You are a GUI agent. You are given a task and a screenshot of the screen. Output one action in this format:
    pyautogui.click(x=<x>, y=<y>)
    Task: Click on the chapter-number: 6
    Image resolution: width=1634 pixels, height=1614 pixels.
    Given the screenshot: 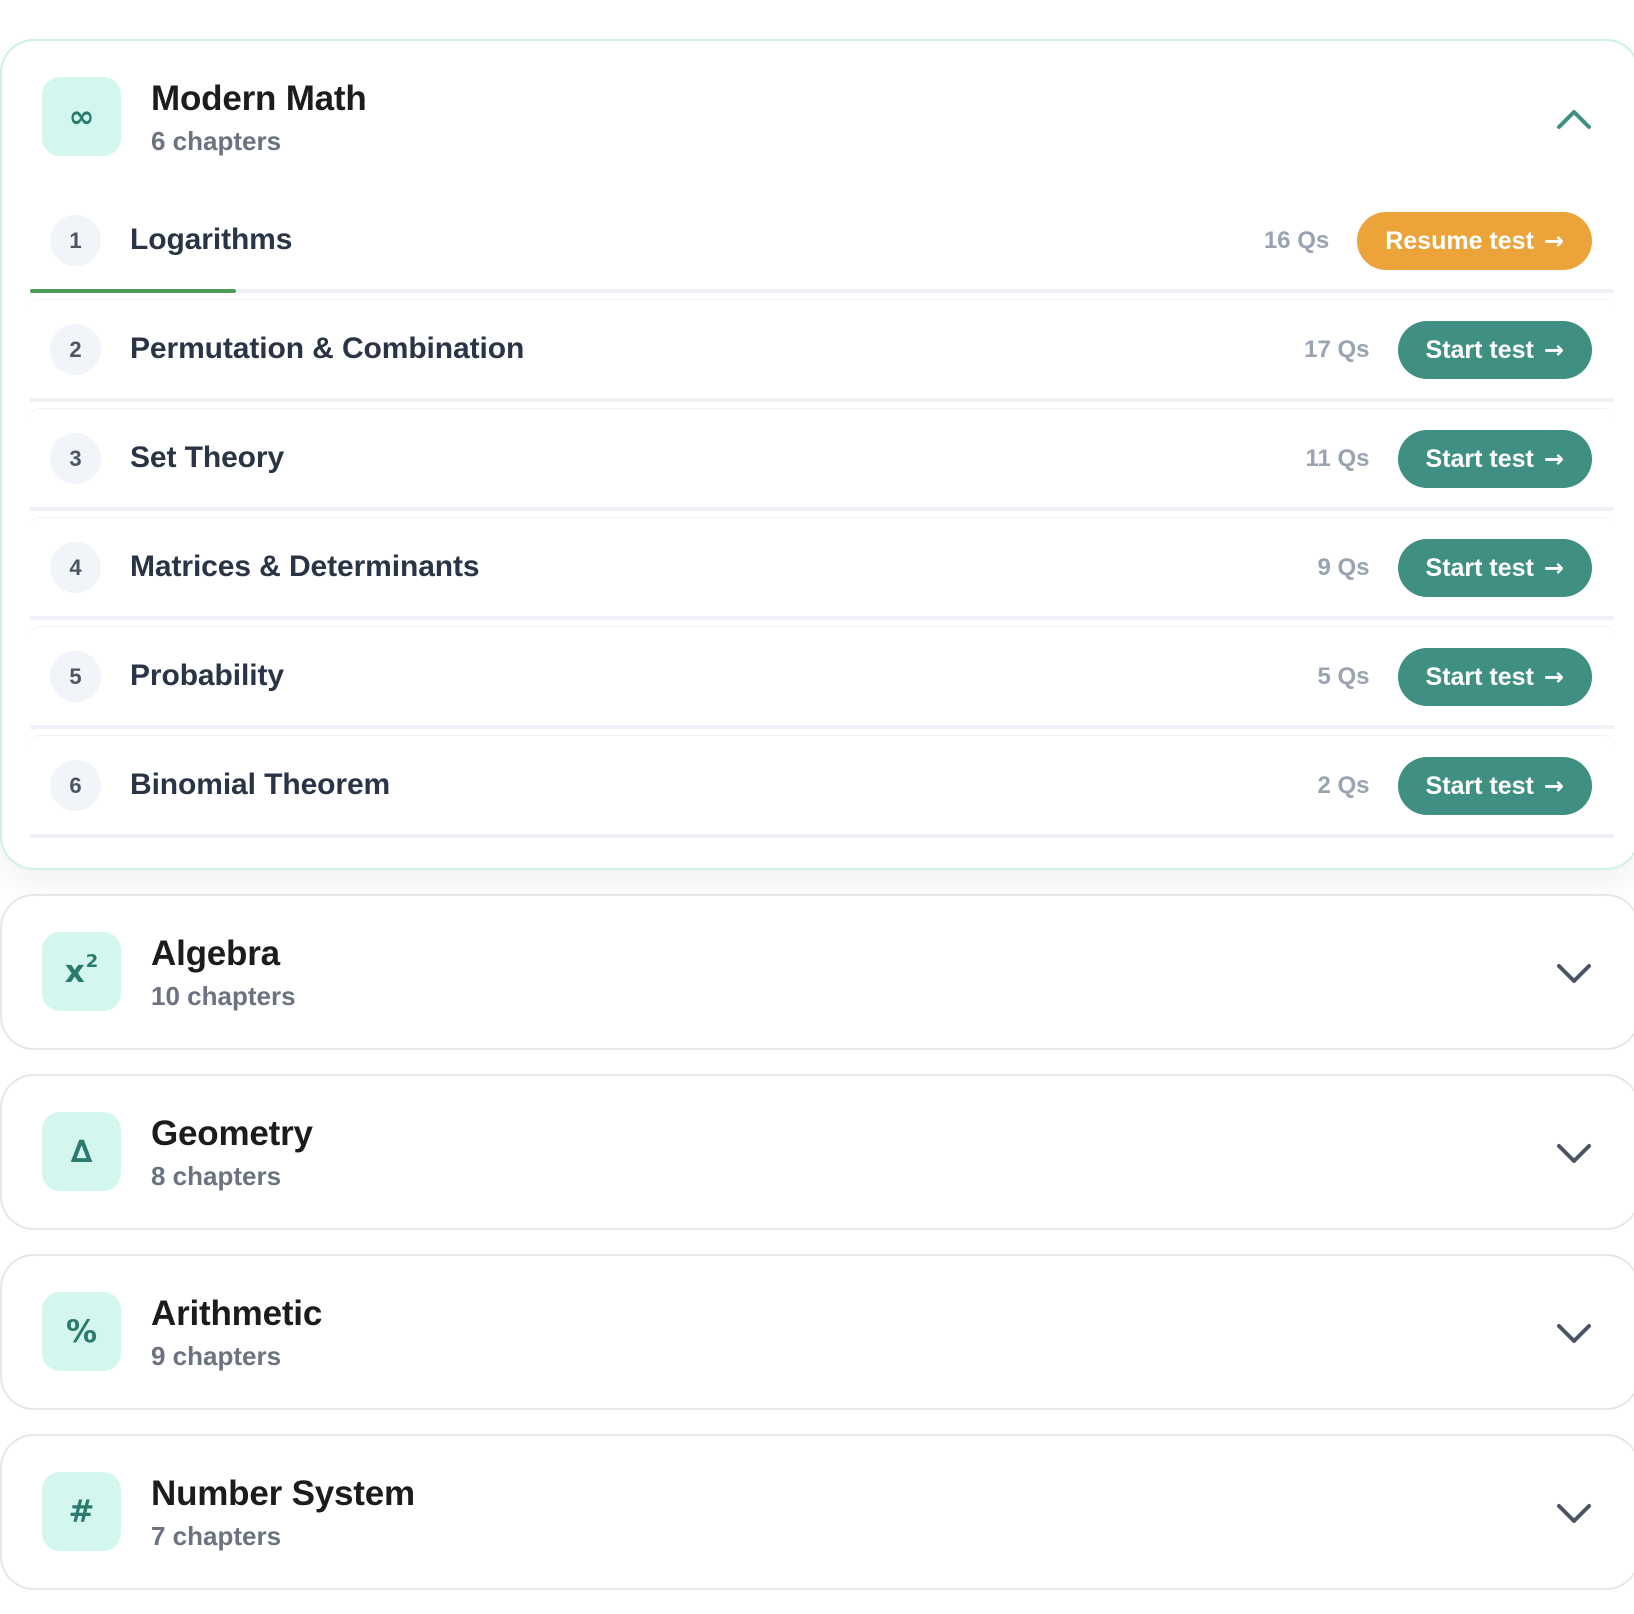 What is the action you would take?
    pyautogui.click(x=75, y=785)
    